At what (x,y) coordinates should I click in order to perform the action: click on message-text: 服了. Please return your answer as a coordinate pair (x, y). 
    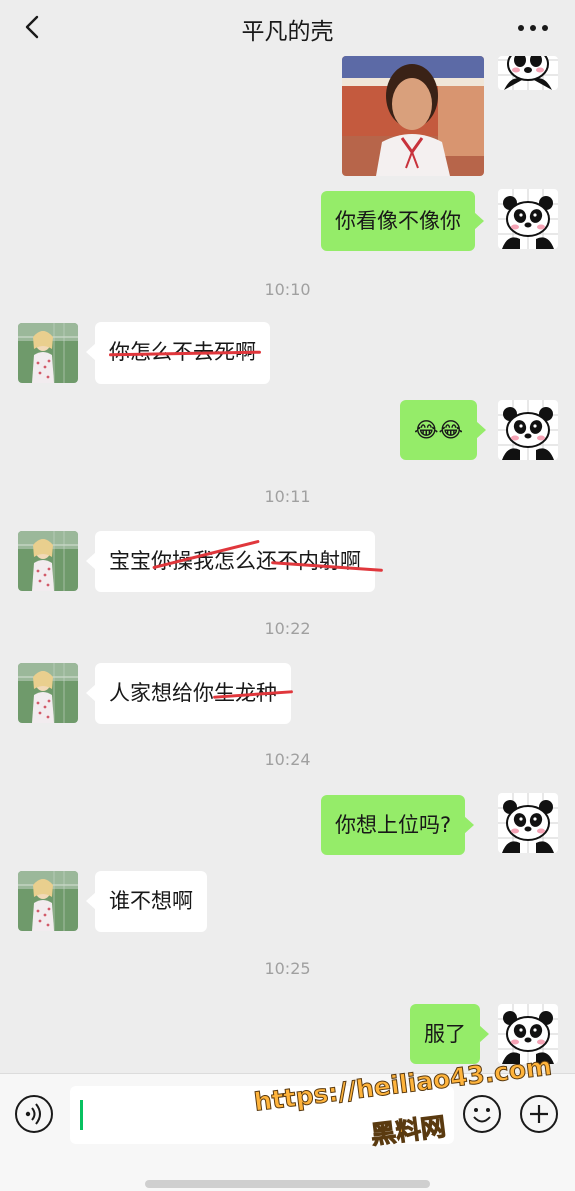
    Looking at the image, I should click on (445, 1034).